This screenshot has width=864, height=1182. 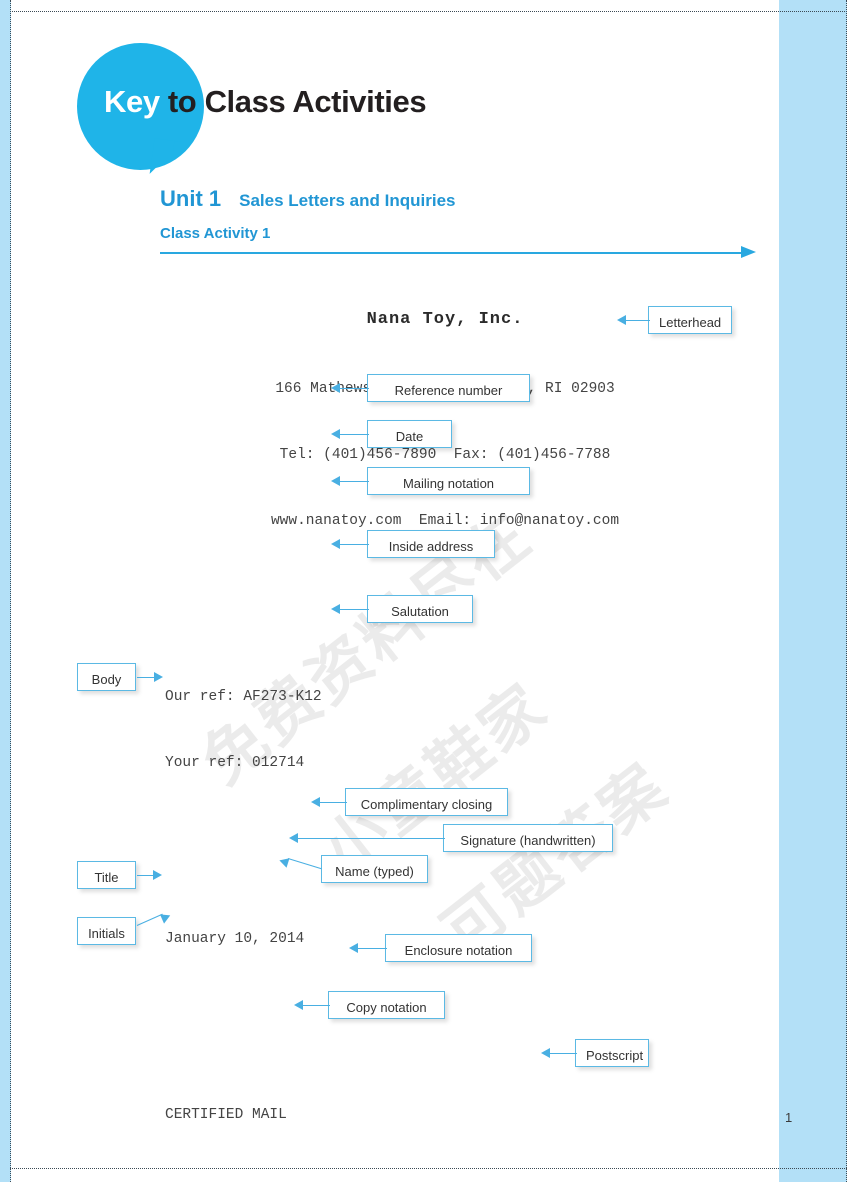 I want to click on arrow-mailing-notation-icon, so click(x=335, y=481).